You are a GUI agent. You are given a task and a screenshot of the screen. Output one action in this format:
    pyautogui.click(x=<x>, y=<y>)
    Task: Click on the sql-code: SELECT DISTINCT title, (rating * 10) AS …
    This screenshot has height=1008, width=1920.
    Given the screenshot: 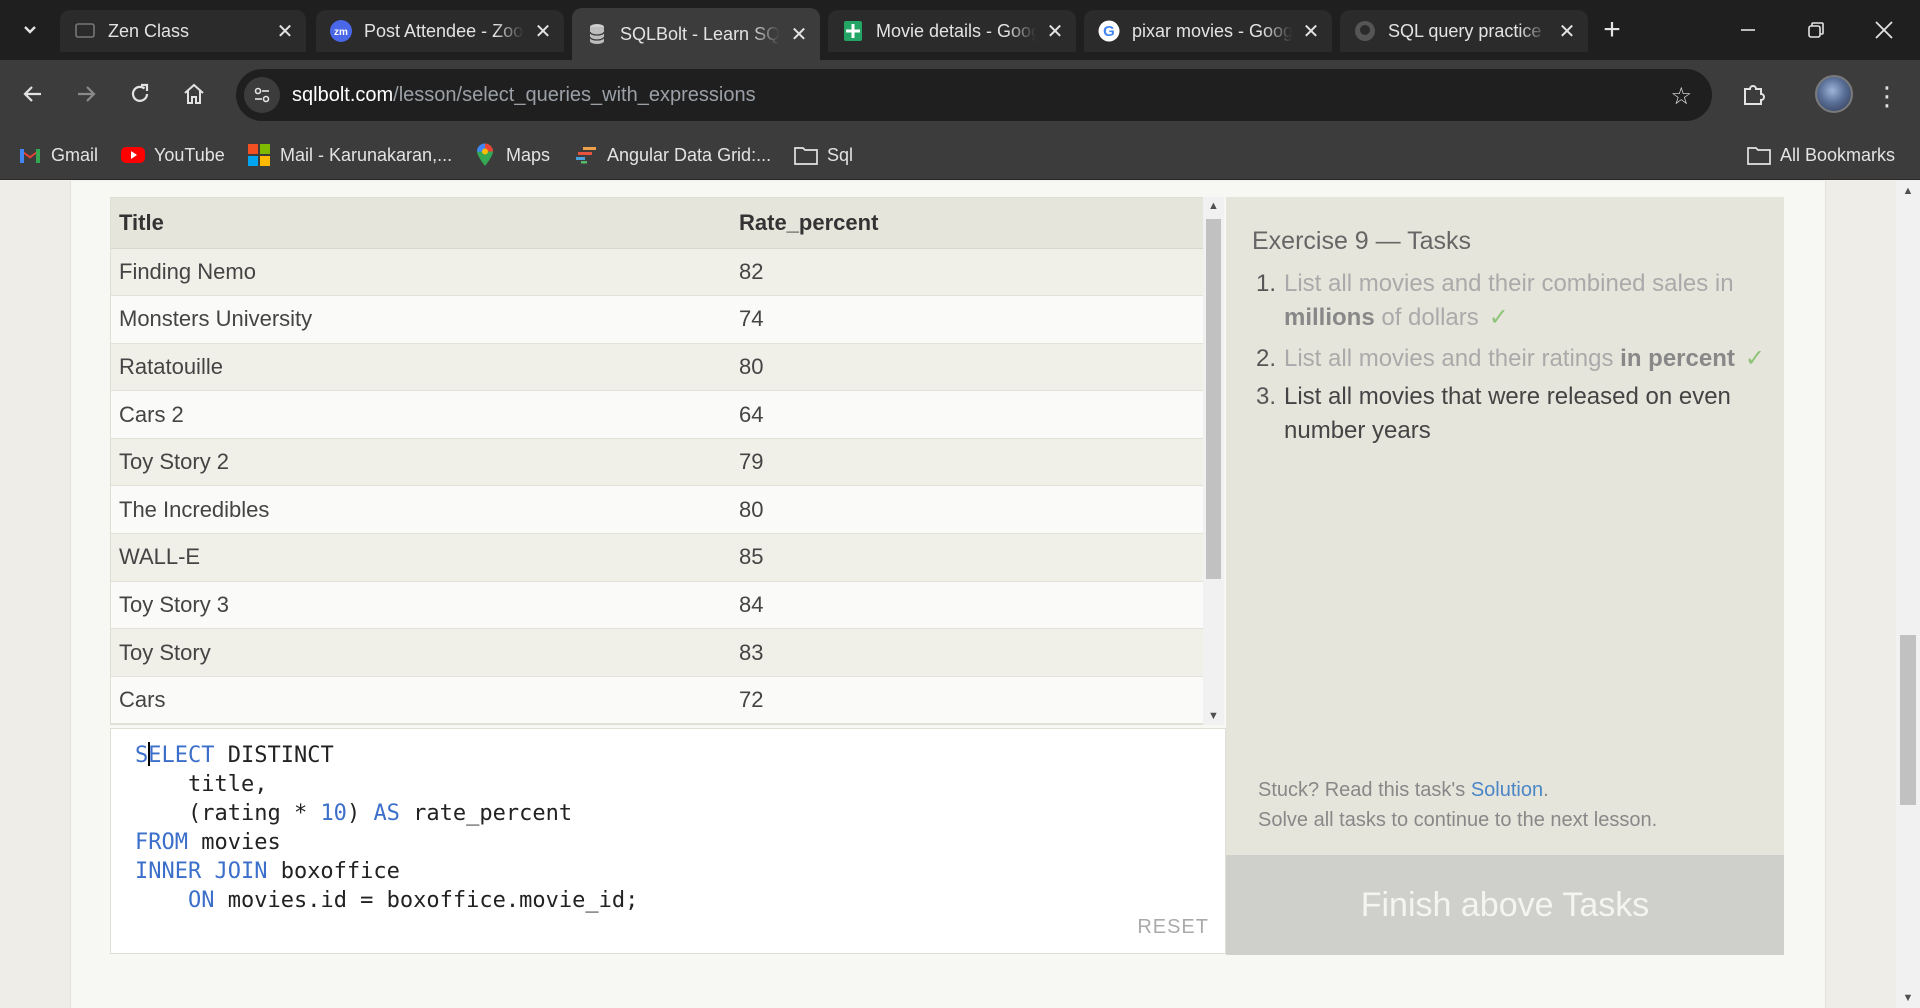 What is the action you would take?
    pyautogui.click(x=386, y=828)
    